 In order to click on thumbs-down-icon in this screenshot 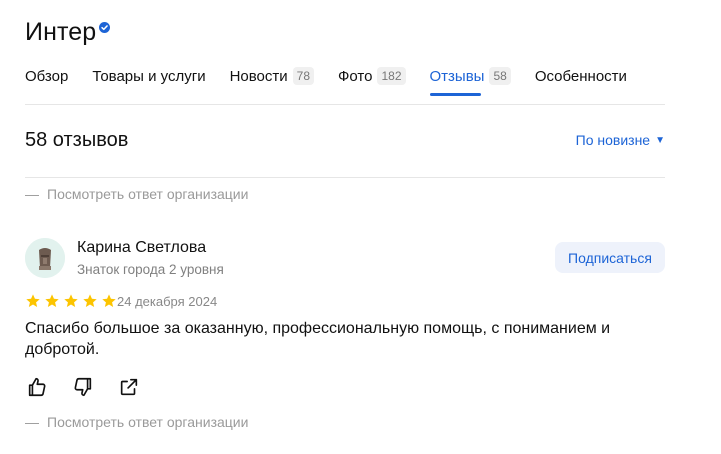, I will do `click(83, 387)`.